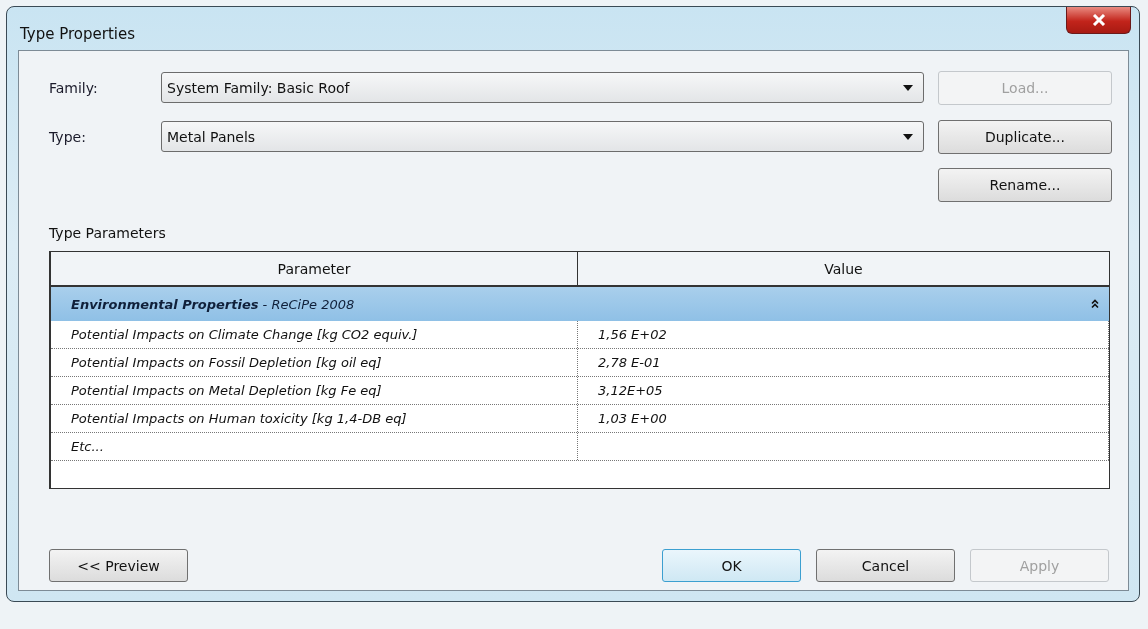 This screenshot has width=1148, height=629. What do you see at coordinates (314, 390) in the screenshot?
I see `table-cell: Potential Impacts on Metal Depletion [kg Fe eq]` at bounding box center [314, 390].